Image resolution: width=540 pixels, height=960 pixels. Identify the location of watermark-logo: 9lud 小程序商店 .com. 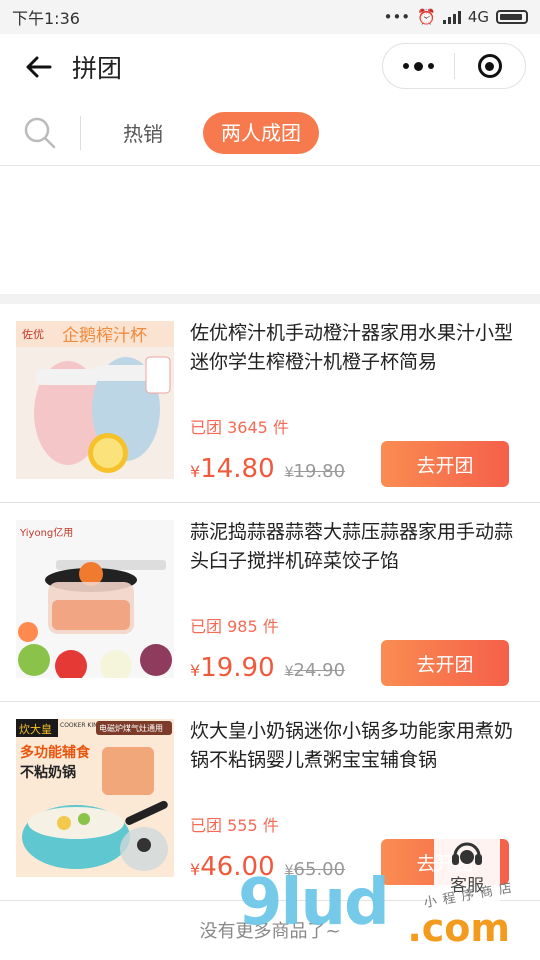
(383, 913).